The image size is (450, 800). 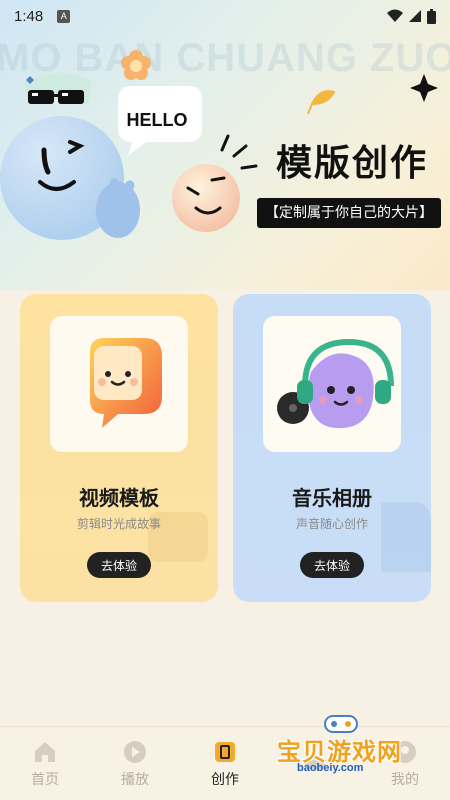 What do you see at coordinates (118, 524) in the screenshot?
I see `video-template-desc: 剪辑时光成故事` at bounding box center [118, 524].